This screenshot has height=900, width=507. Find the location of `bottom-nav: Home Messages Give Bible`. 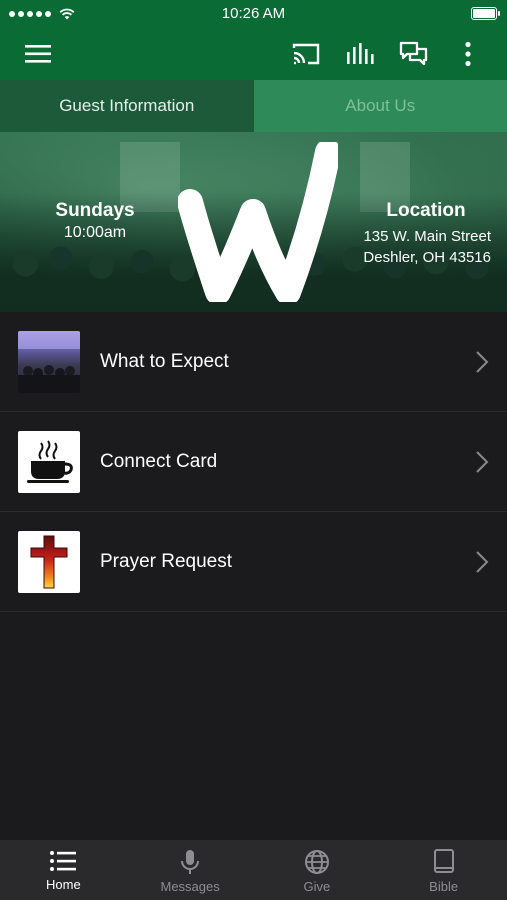

bottom-nav: Home Messages Give Bible is located at coordinates (253, 870).